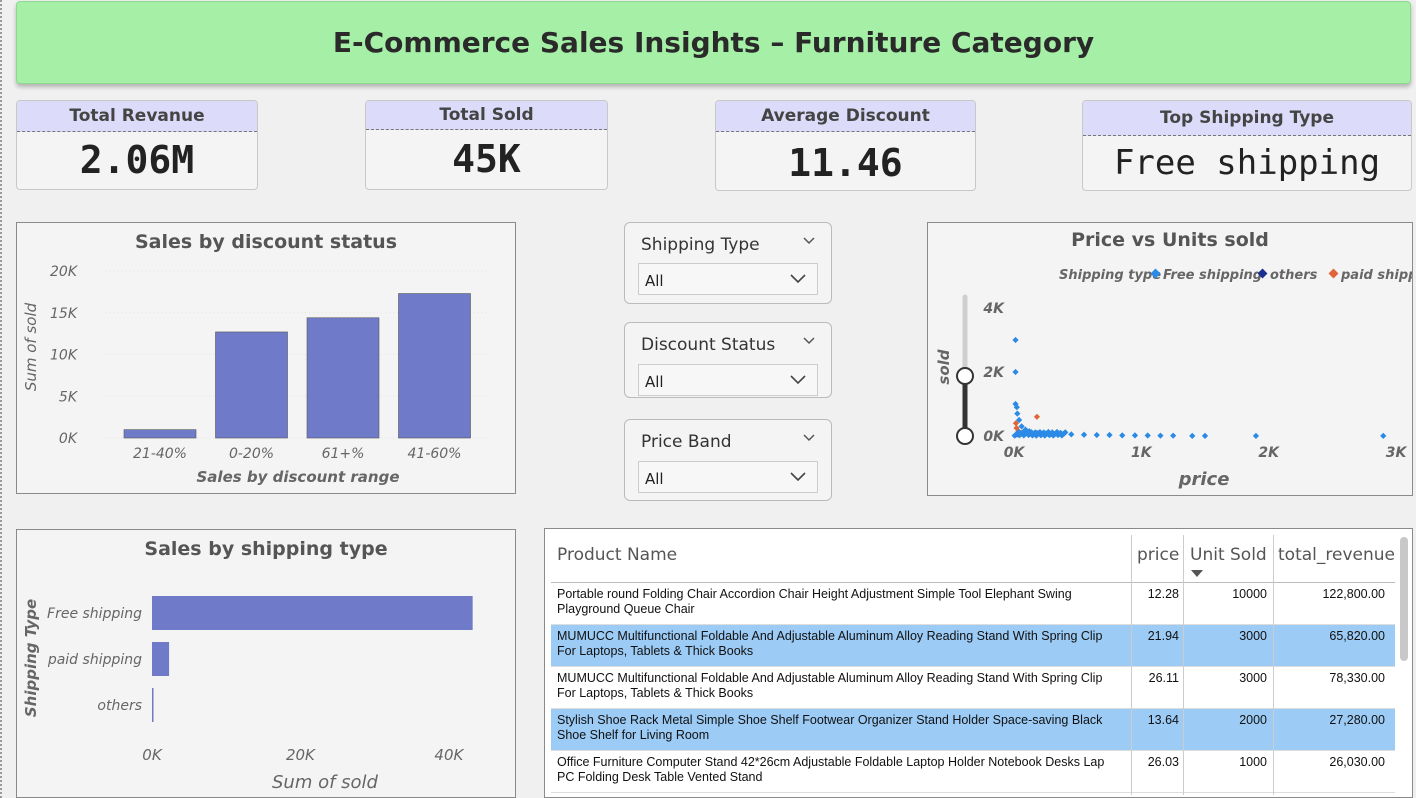 The image size is (1416, 798). What do you see at coordinates (1353, 594) in the screenshot?
I see `table-cell-revenue: 122,800.00` at bounding box center [1353, 594].